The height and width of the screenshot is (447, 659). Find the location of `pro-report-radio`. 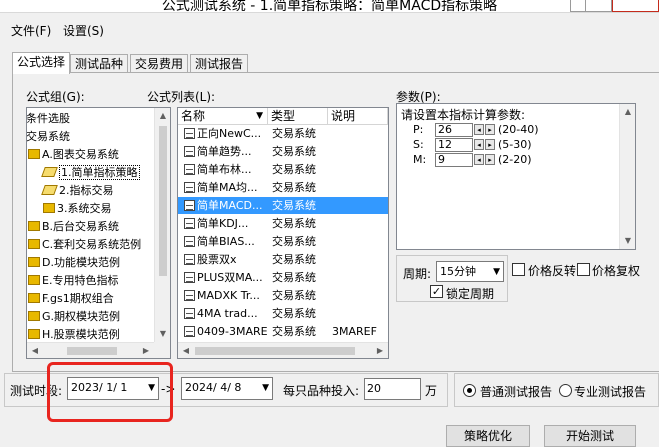

pro-report-radio is located at coordinates (565, 390).